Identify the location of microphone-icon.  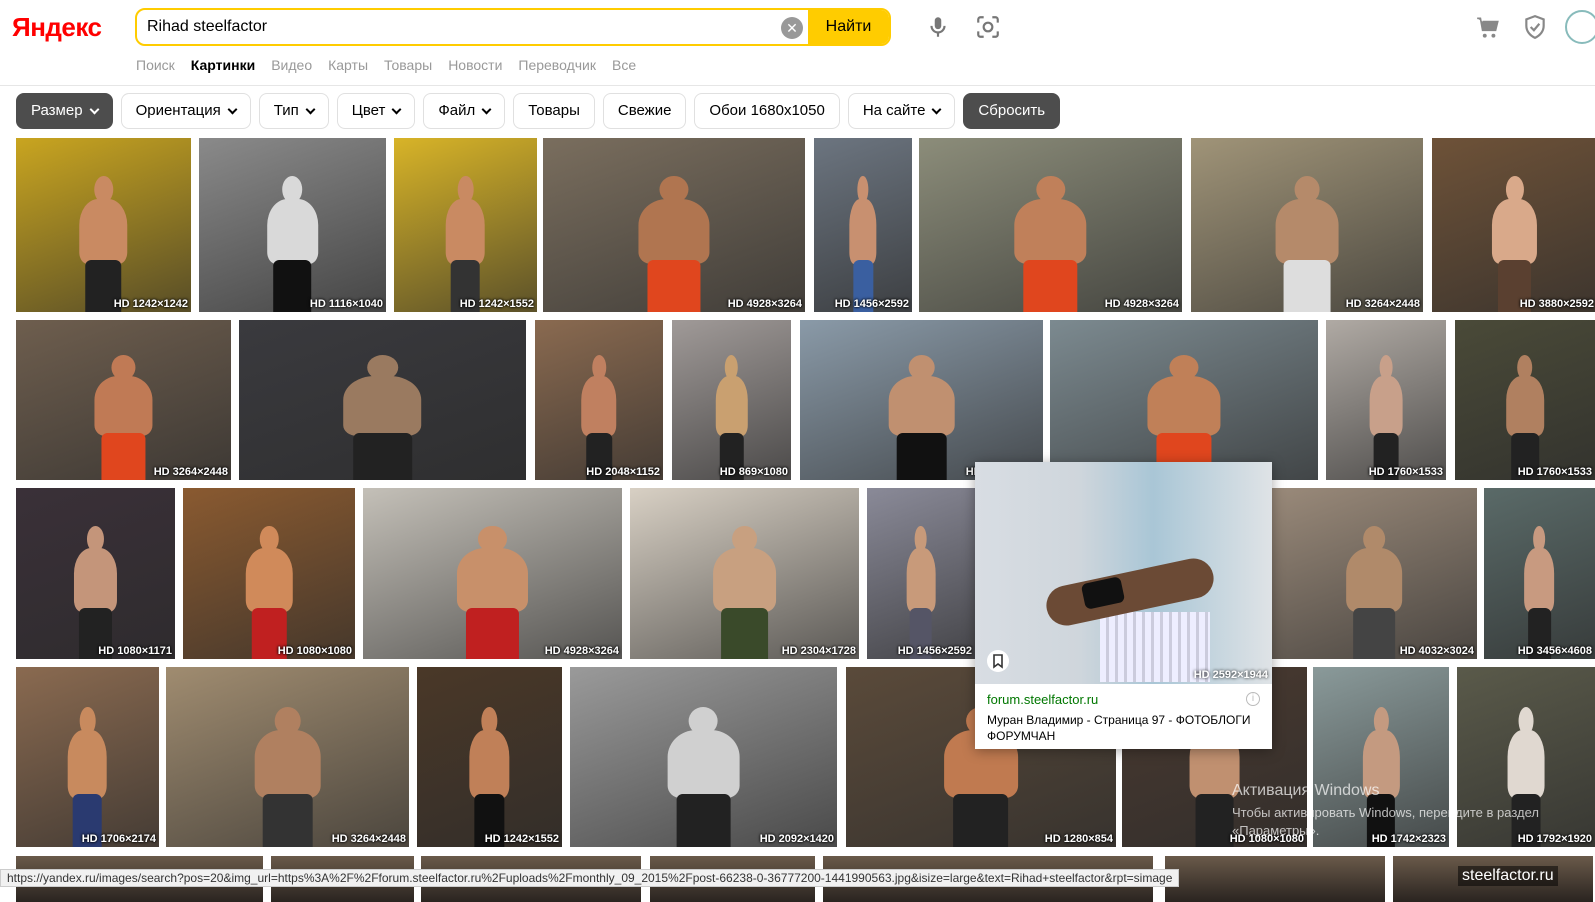
(938, 27).